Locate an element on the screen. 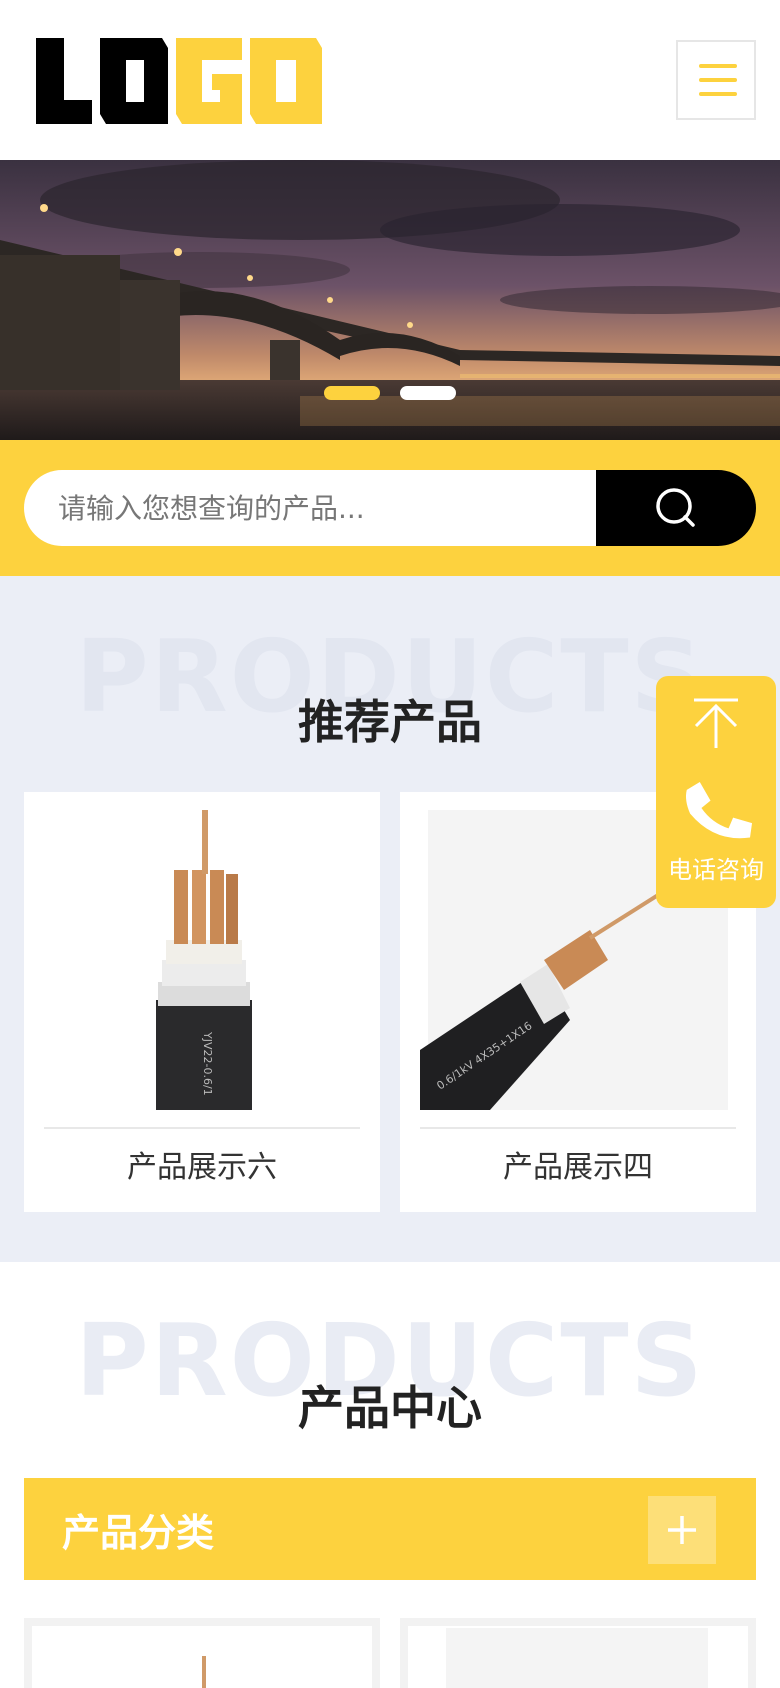 The width and height of the screenshot is (780, 1688). product-image: YJV22-0.6/1 is located at coordinates (202, 960).